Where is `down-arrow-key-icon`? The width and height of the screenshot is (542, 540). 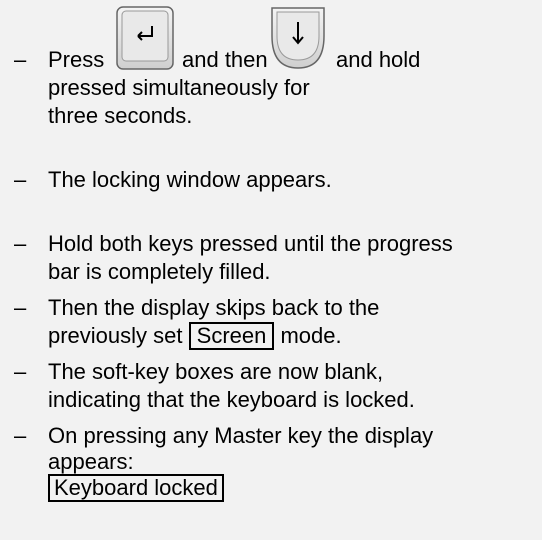 down-arrow-key-icon is located at coordinates (298, 38).